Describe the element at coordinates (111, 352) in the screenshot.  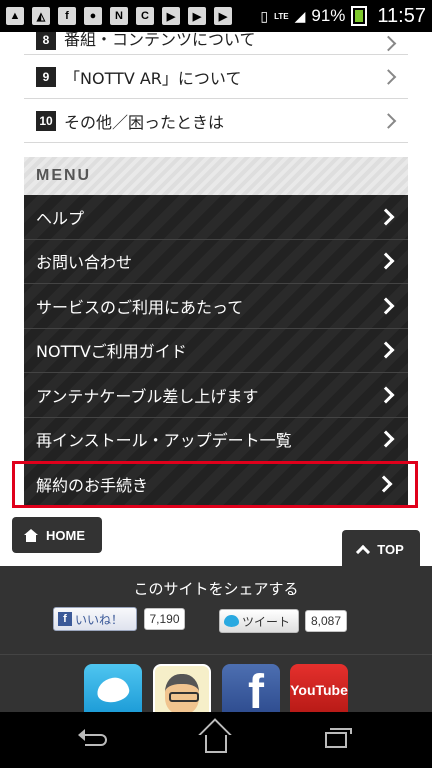
I see `menu-item-label: NOTTVご利用ガイド` at that location.